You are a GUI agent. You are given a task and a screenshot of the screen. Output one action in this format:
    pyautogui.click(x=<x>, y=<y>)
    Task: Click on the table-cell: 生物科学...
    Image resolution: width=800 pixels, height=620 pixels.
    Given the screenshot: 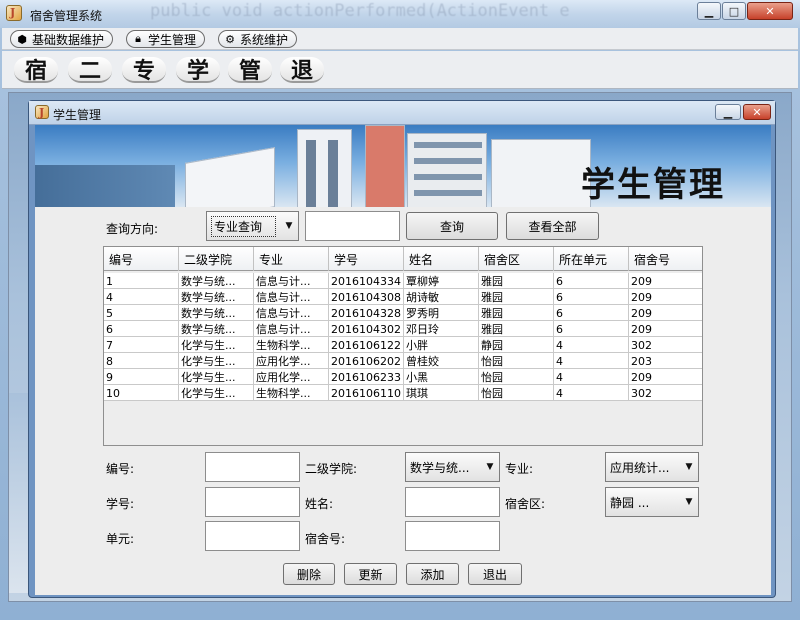 What is the action you would take?
    pyautogui.click(x=291, y=345)
    